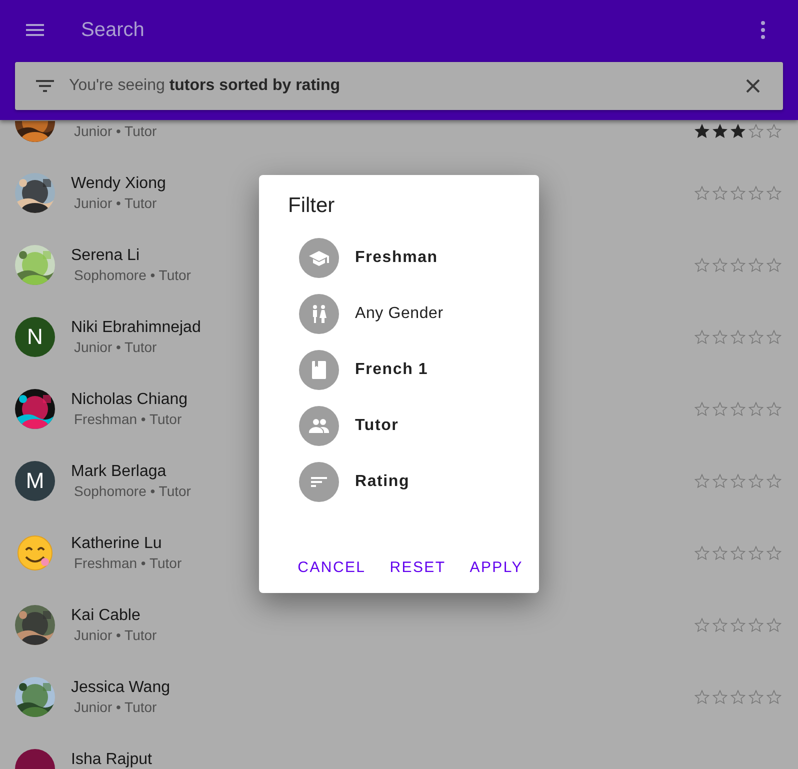 The image size is (798, 769). Describe the element at coordinates (496, 567) in the screenshot. I see `dialog-button: APPLY` at that location.